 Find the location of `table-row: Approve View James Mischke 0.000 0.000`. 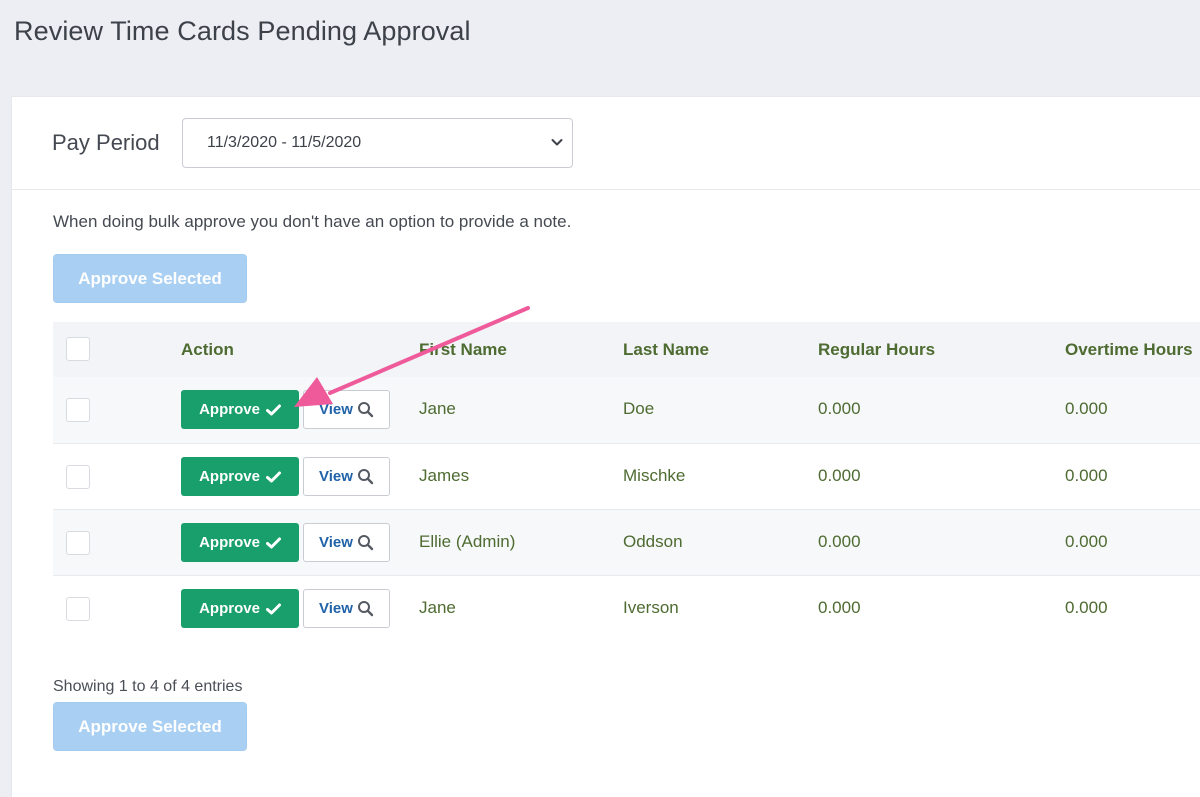

table-row: Approve View James Mischke 0.000 0.000 is located at coordinates (626, 476).